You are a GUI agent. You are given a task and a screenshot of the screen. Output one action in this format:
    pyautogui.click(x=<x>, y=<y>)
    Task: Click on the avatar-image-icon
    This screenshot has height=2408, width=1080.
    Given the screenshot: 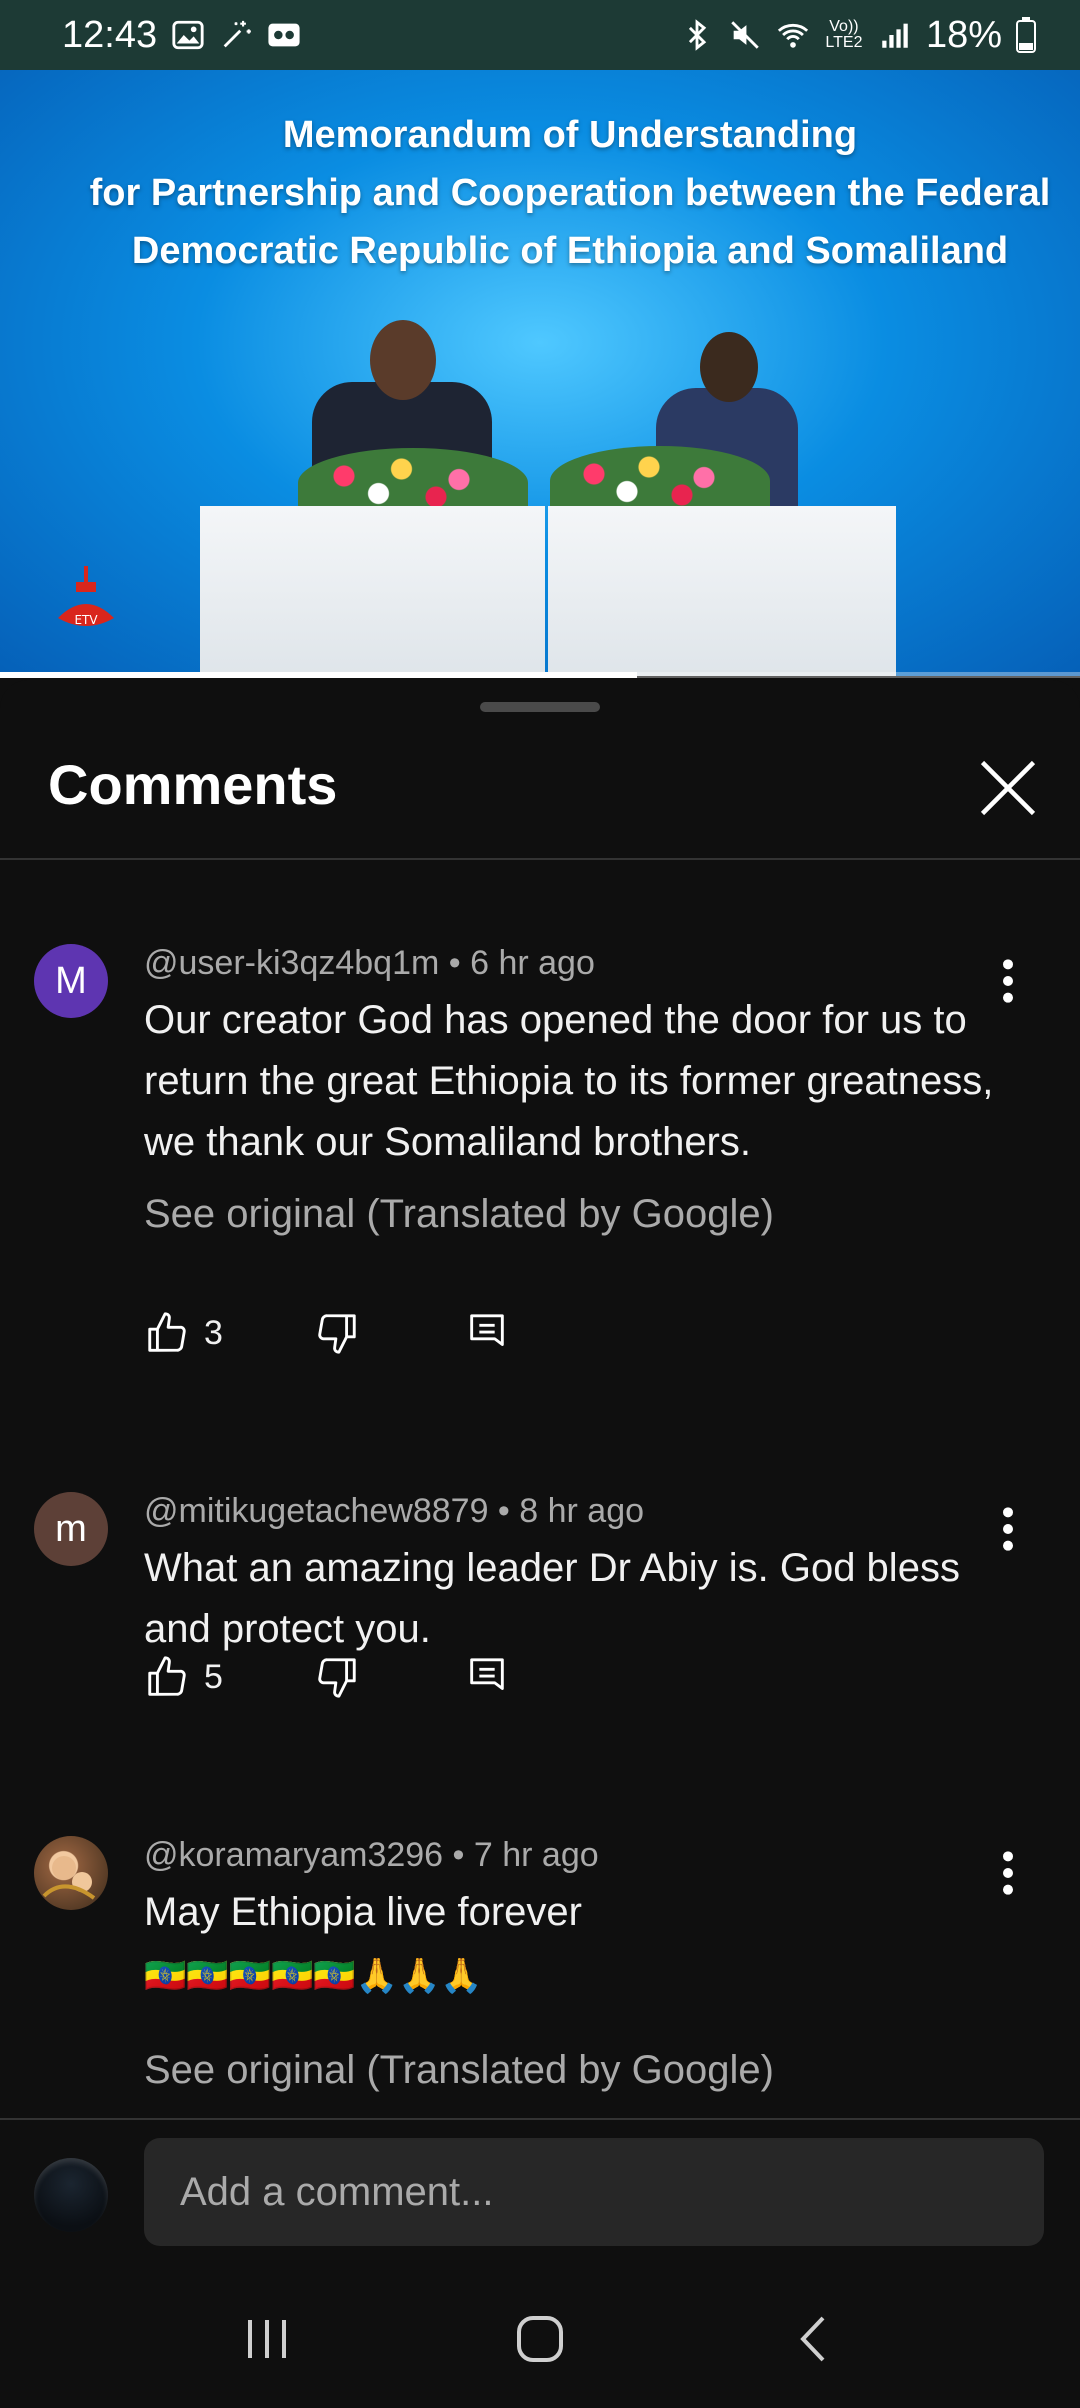 What is the action you would take?
    pyautogui.click(x=69, y=1878)
    